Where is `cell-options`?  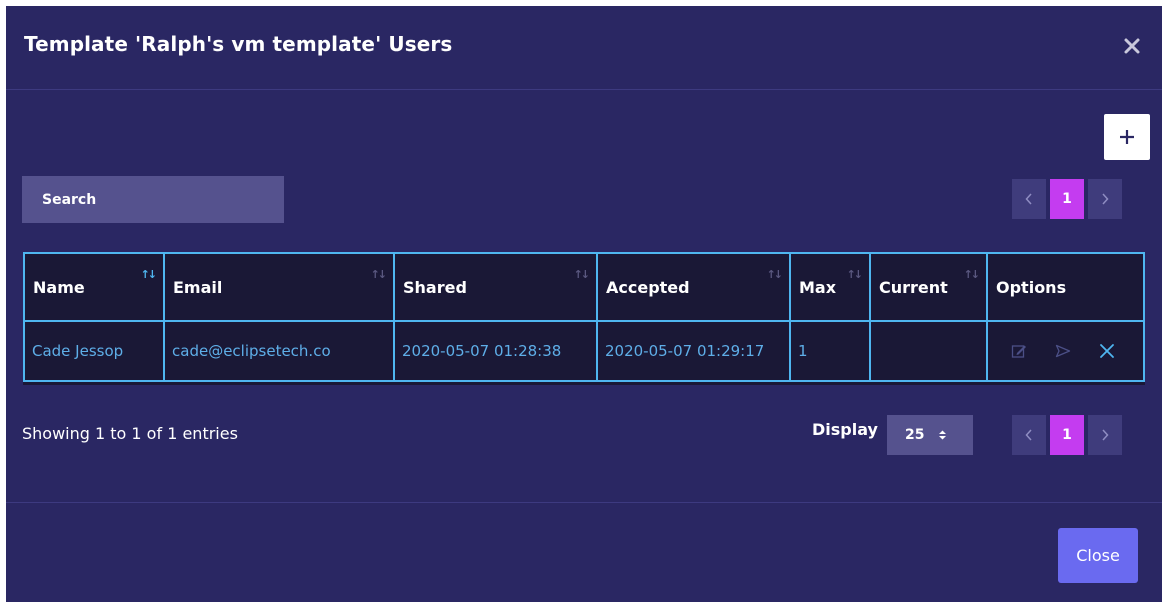 cell-options is located at coordinates (1065, 351).